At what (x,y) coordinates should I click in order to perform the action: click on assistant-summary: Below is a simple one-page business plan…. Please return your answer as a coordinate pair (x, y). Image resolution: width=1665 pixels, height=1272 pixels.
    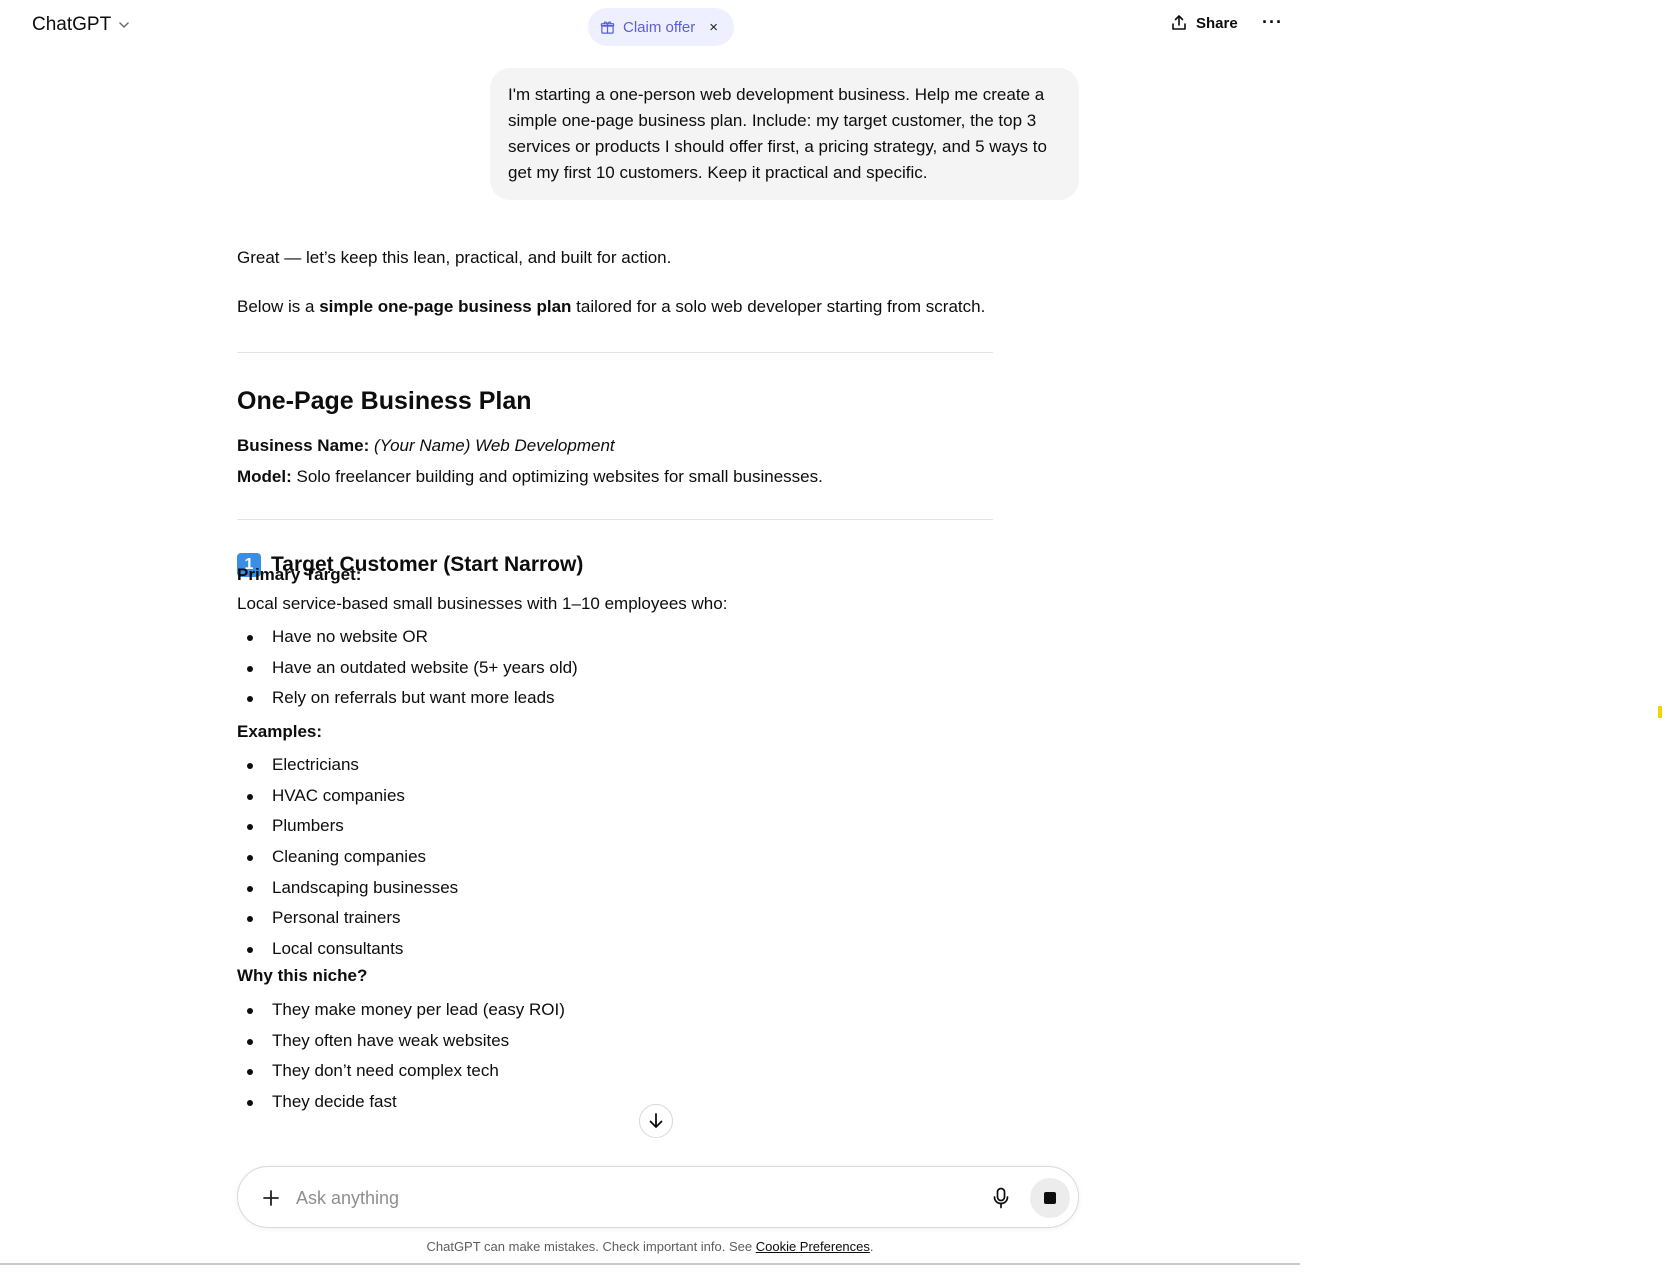
    Looking at the image, I should click on (611, 307).